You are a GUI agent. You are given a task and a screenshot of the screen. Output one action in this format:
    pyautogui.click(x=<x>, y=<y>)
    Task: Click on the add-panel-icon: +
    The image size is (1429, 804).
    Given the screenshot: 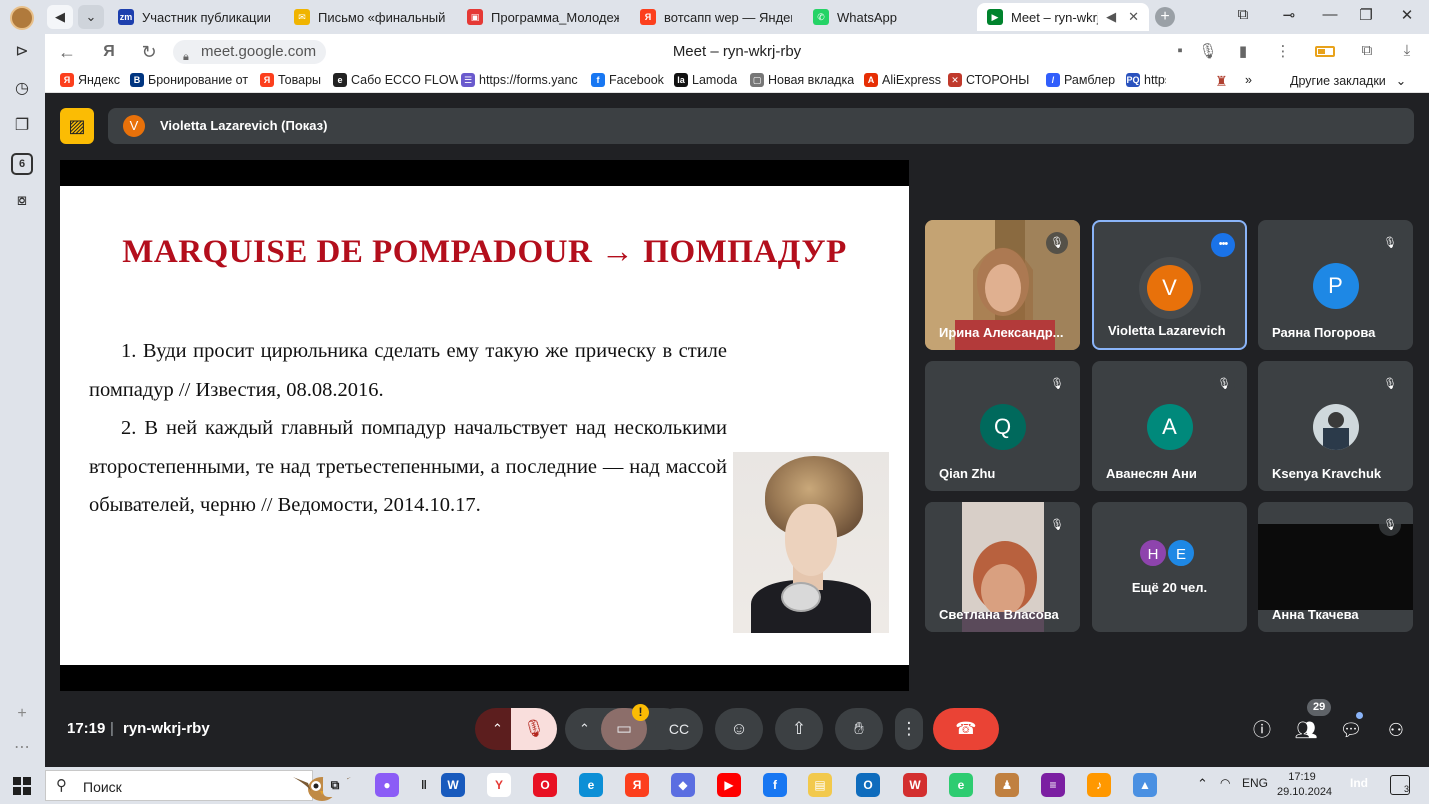 What is the action you would take?
    pyautogui.click(x=22, y=714)
    